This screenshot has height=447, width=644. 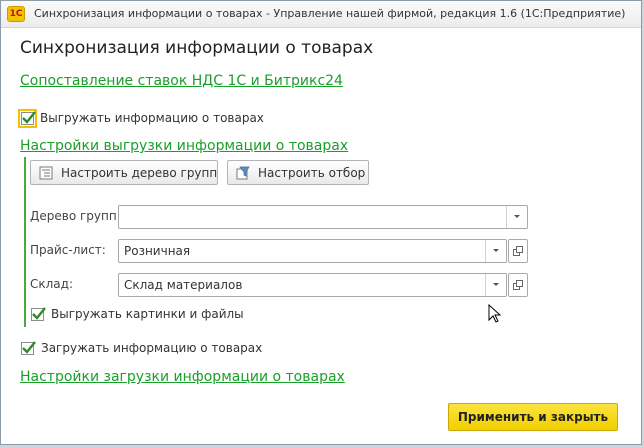 I want to click on group-tree-dropdown-button, so click(x=516, y=217).